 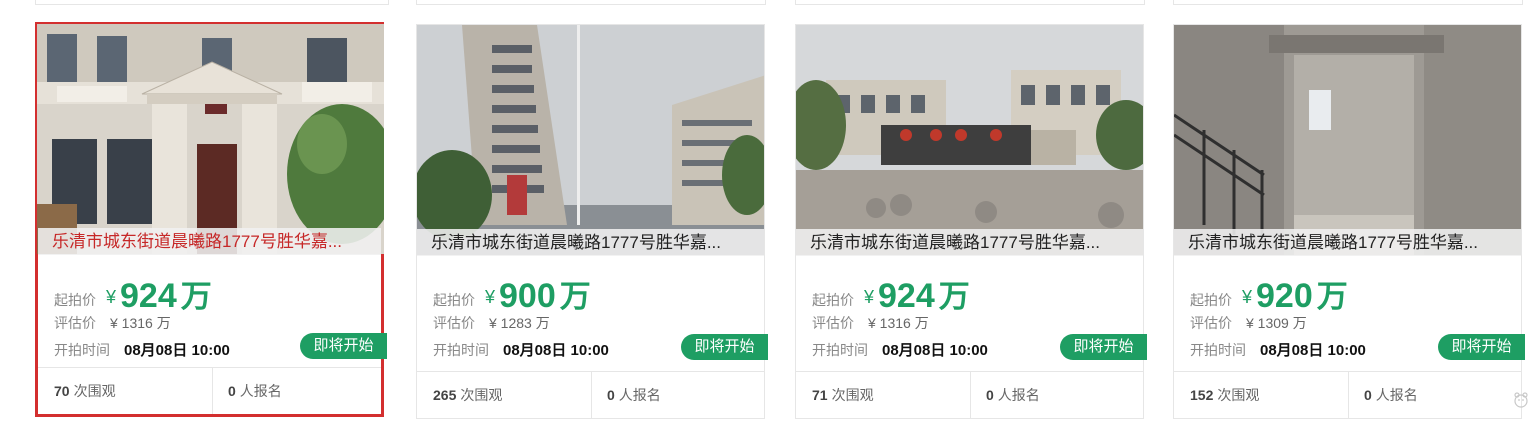 I want to click on view-count: 70 次围观, so click(x=85, y=391).